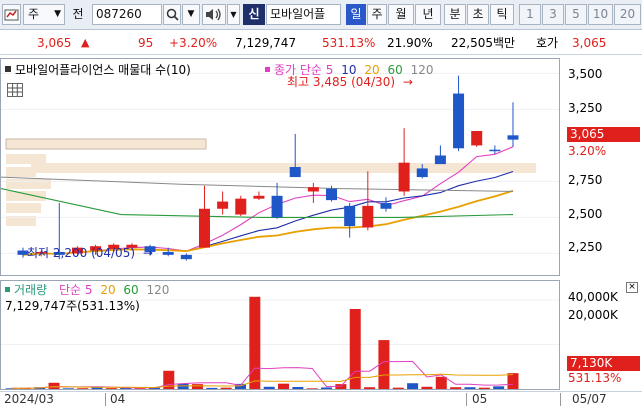 This screenshot has width=642, height=407. What do you see at coordinates (341, 82) in the screenshot?
I see `high-label: 최고 3,485 (04/30)` at bounding box center [341, 82].